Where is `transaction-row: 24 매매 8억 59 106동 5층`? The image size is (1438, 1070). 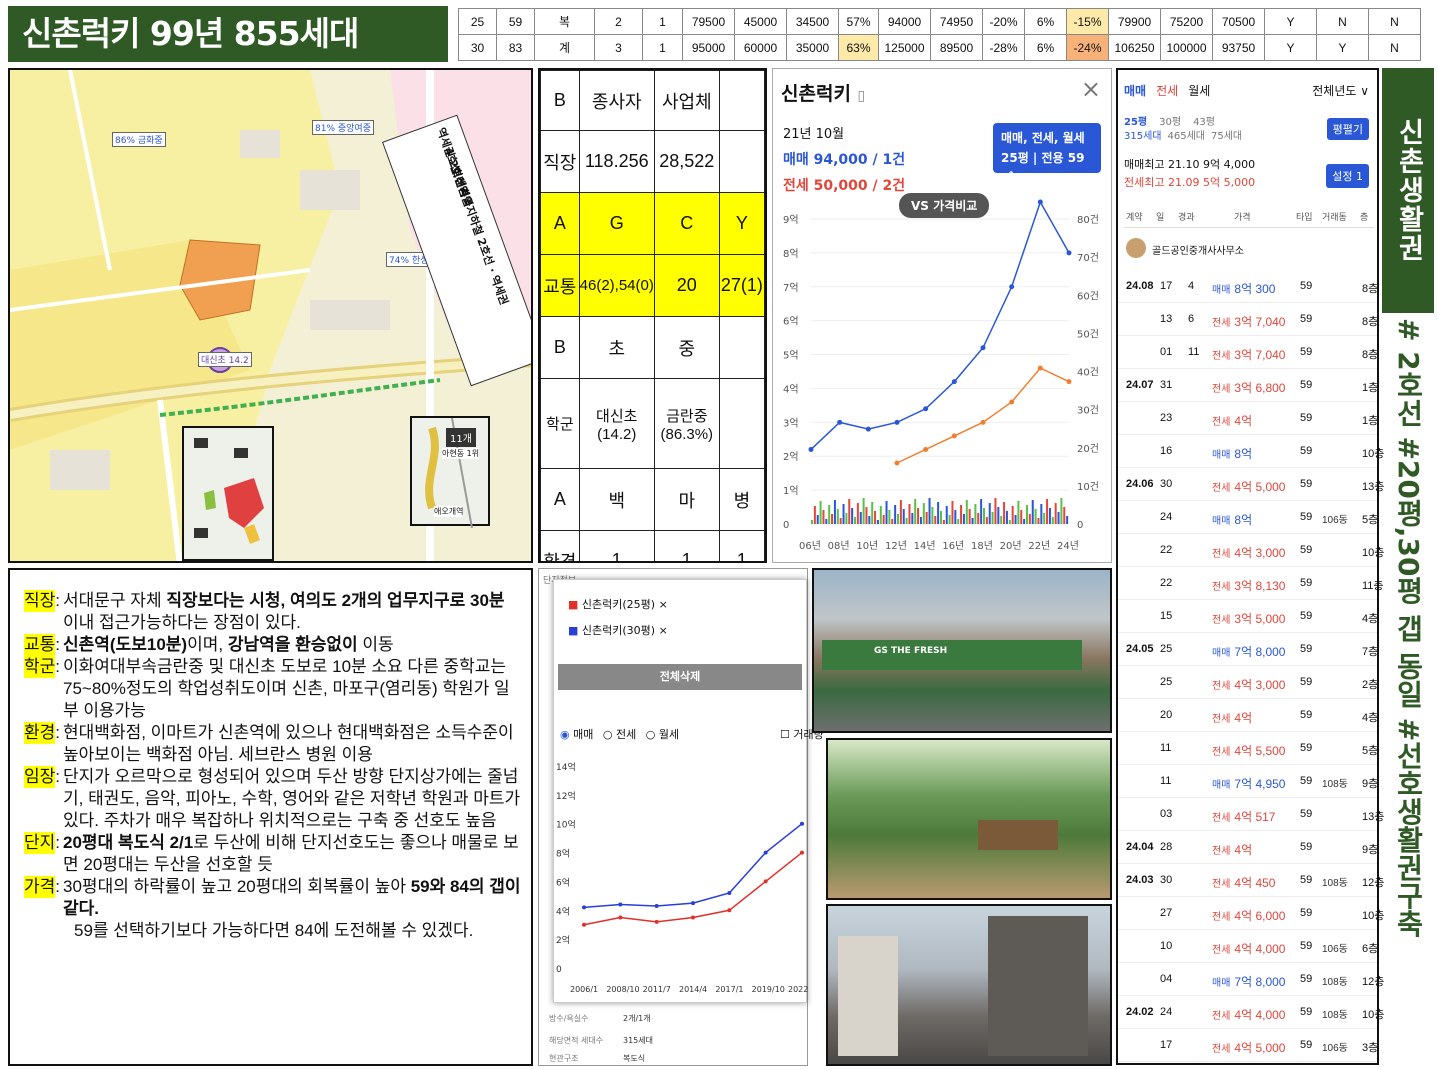 transaction-row: 24 매매 8억 59 106동 5층 is located at coordinates (1248, 517).